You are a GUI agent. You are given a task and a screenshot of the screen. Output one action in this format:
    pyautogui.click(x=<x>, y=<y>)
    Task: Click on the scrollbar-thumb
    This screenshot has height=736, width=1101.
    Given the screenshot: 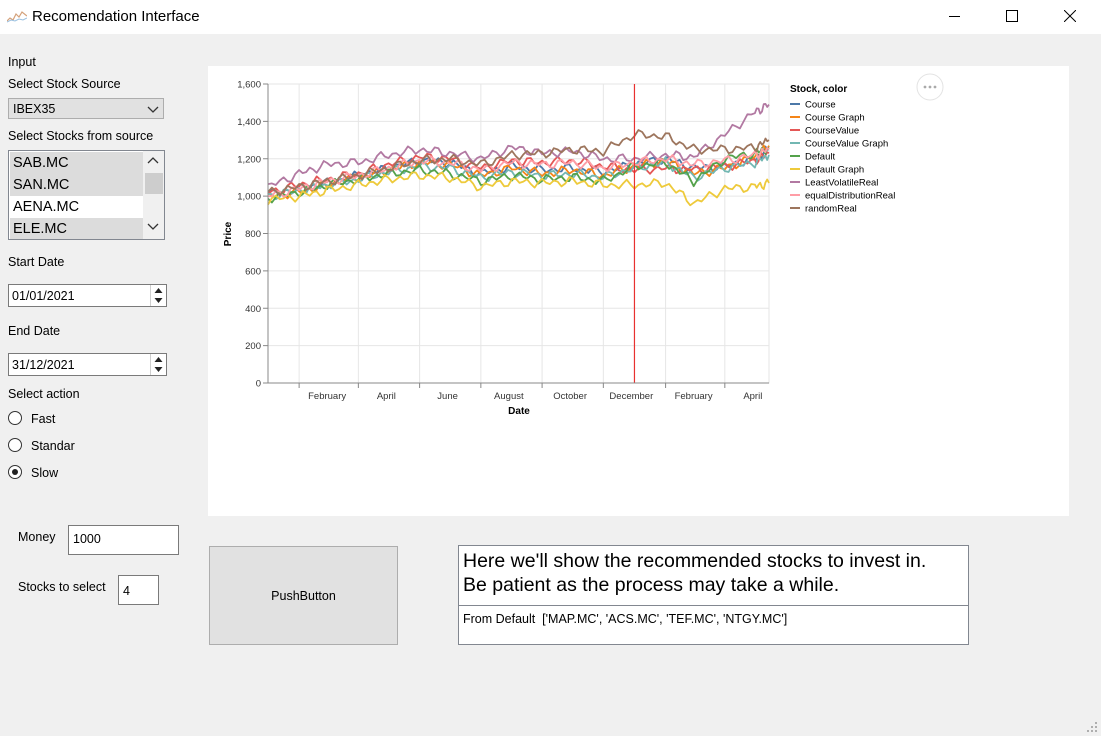 What is the action you would take?
    pyautogui.click(x=154, y=183)
    